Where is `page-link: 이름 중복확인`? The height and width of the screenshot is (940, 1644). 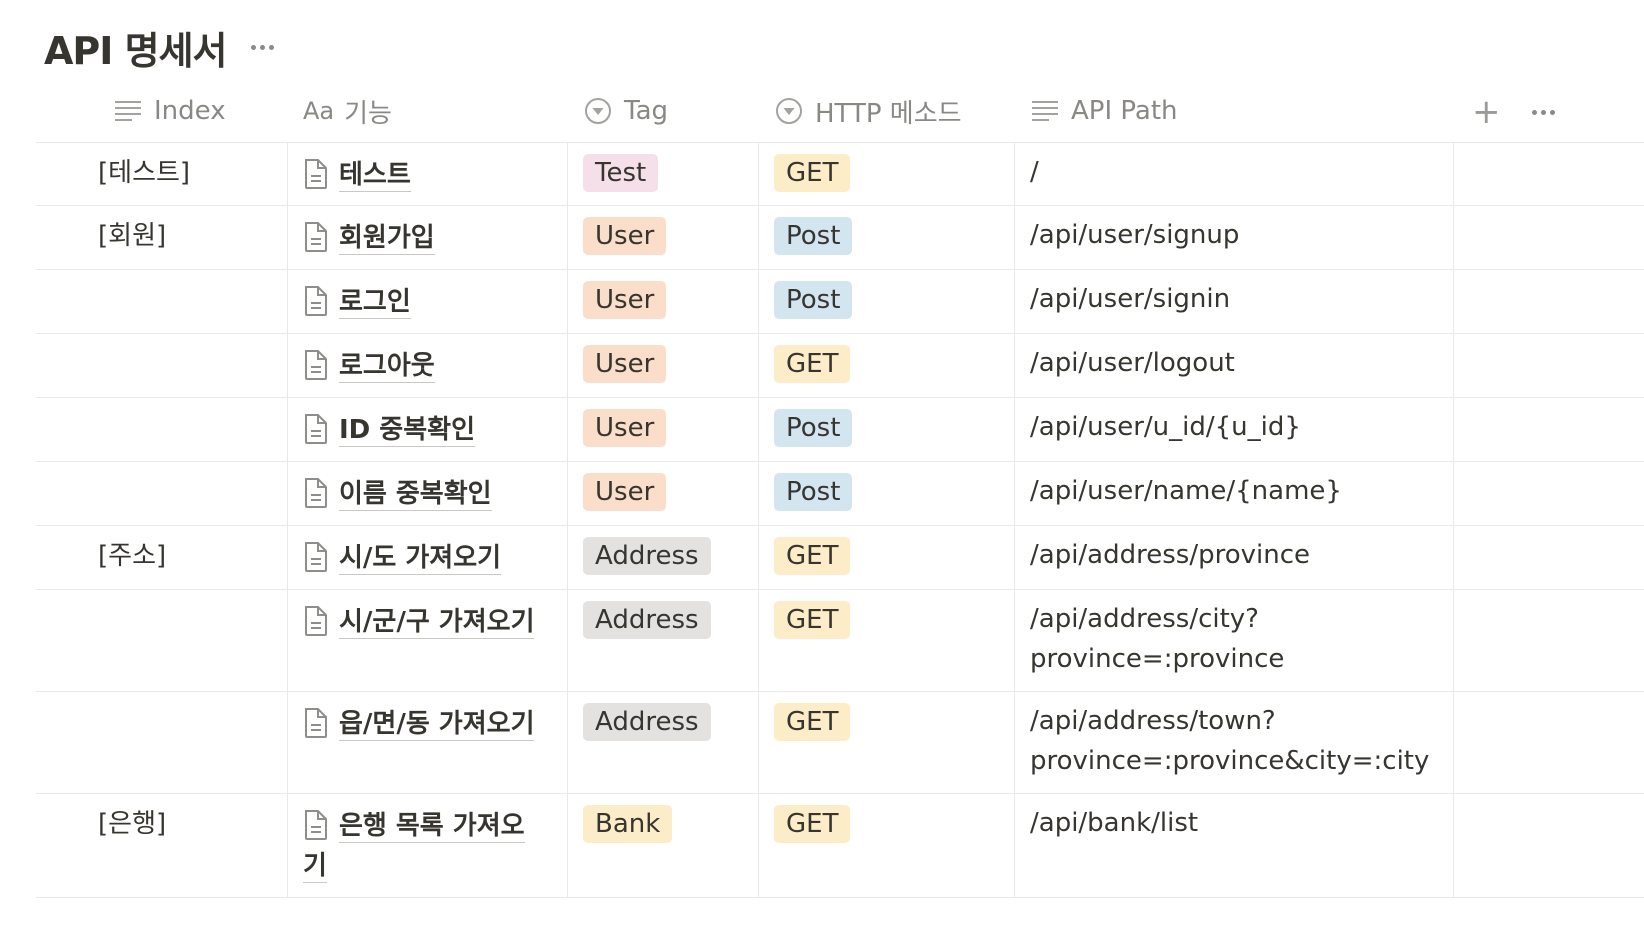
page-link: 이름 중복확인 is located at coordinates (415, 495).